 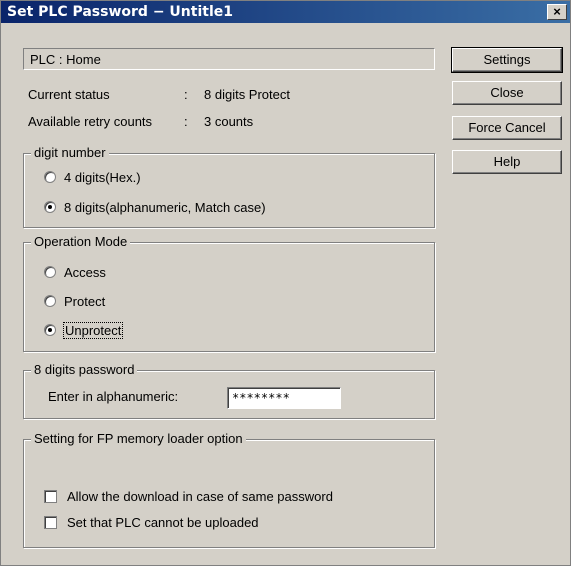 I want to click on current-status-colon: :, so click(x=186, y=94).